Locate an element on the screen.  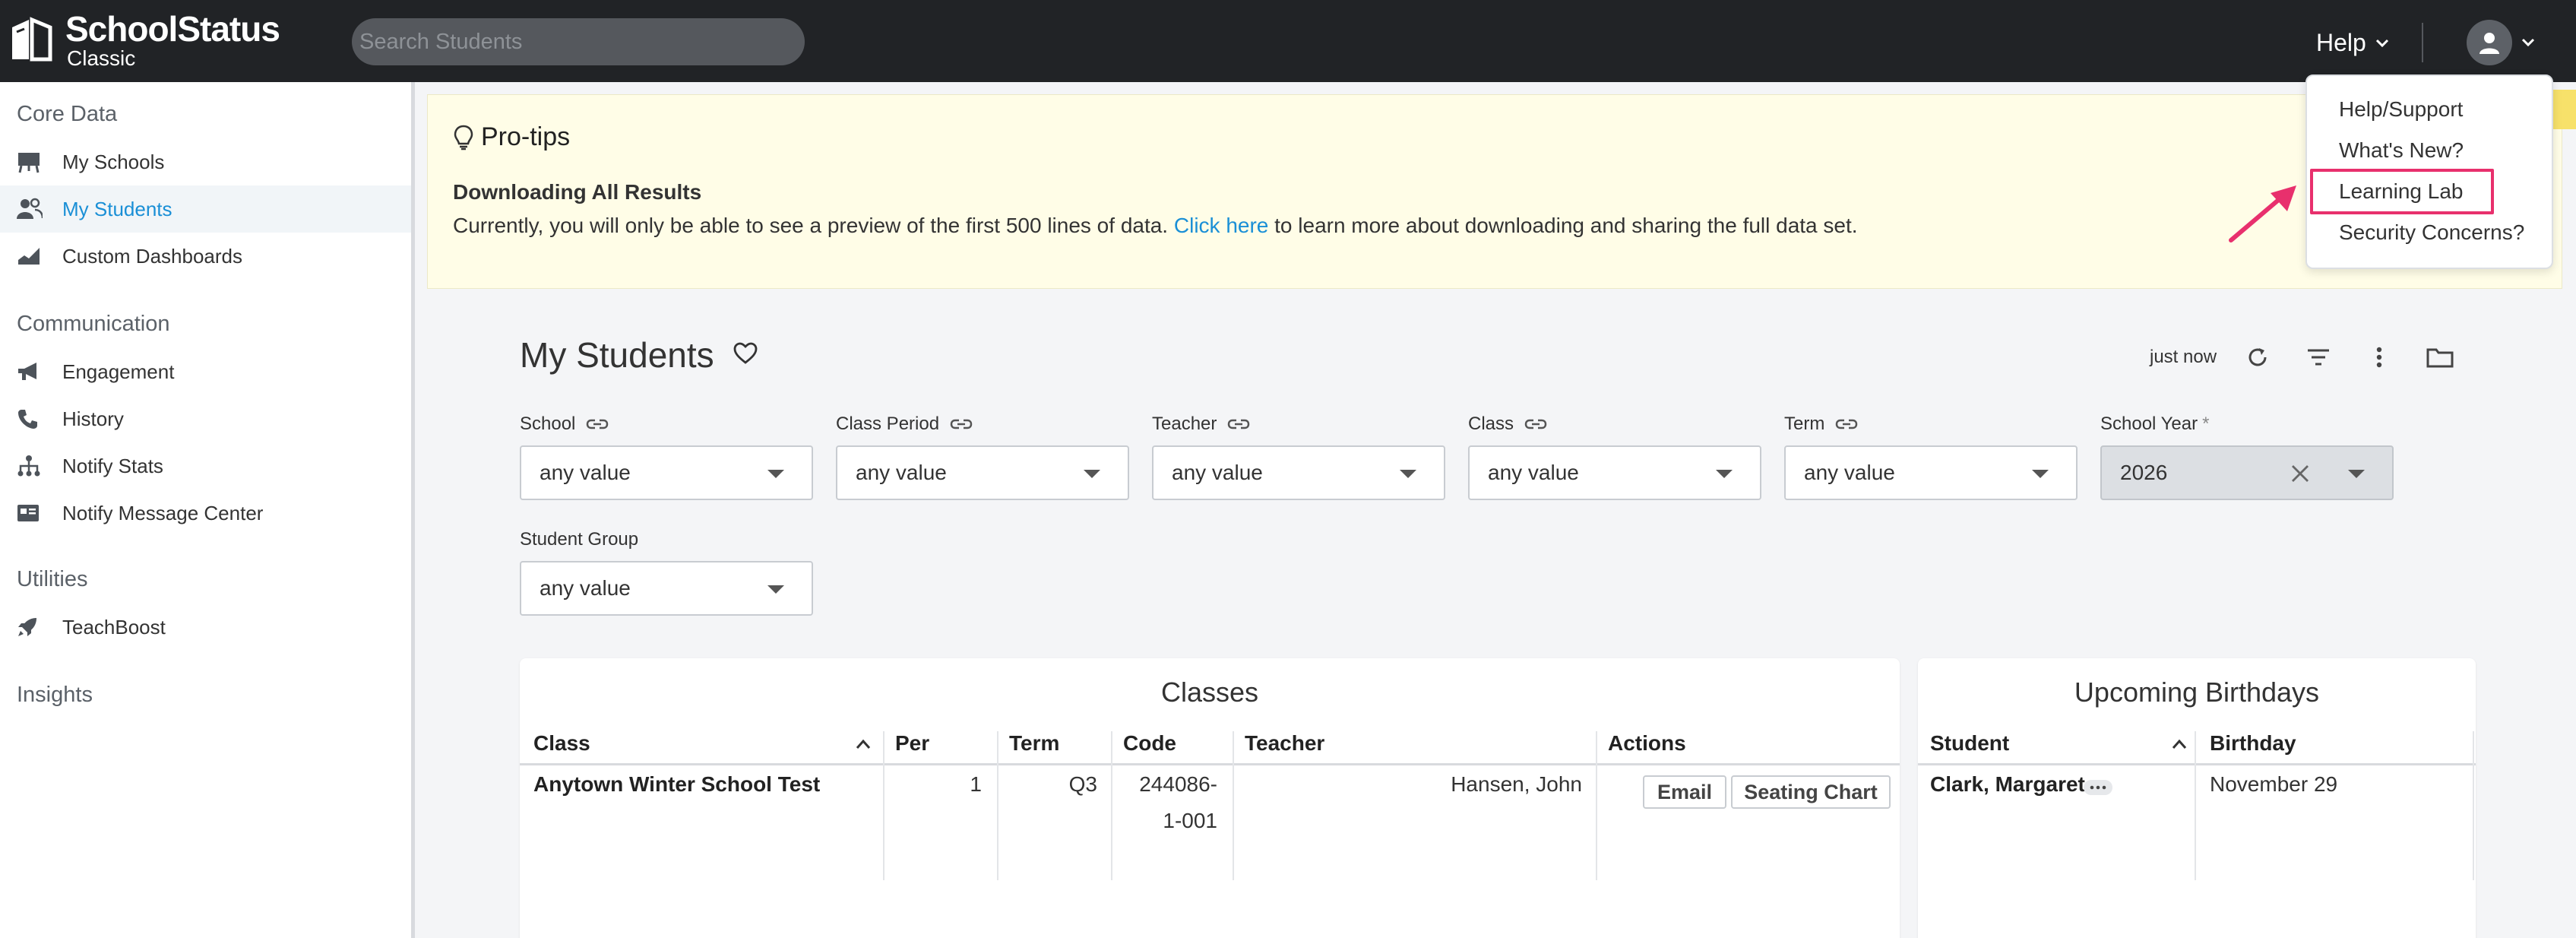
sidebar-item-label: Notify Stats is located at coordinates (112, 465).